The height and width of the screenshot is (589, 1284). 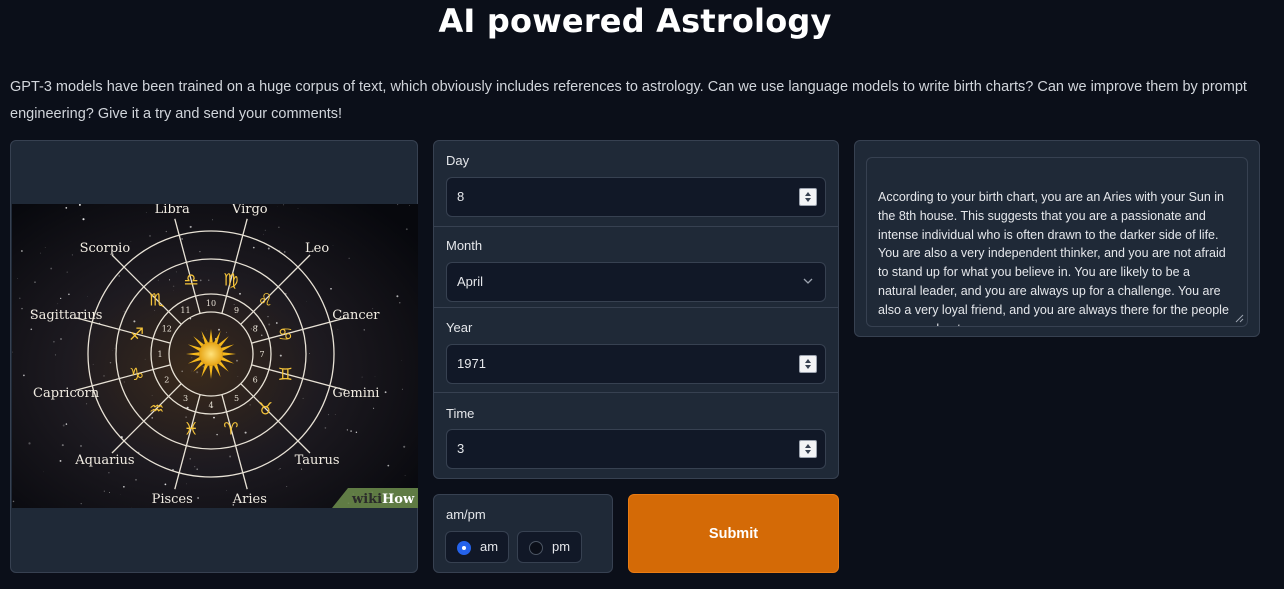 What do you see at coordinates (255, 380) in the screenshot?
I see `house-number: 6` at bounding box center [255, 380].